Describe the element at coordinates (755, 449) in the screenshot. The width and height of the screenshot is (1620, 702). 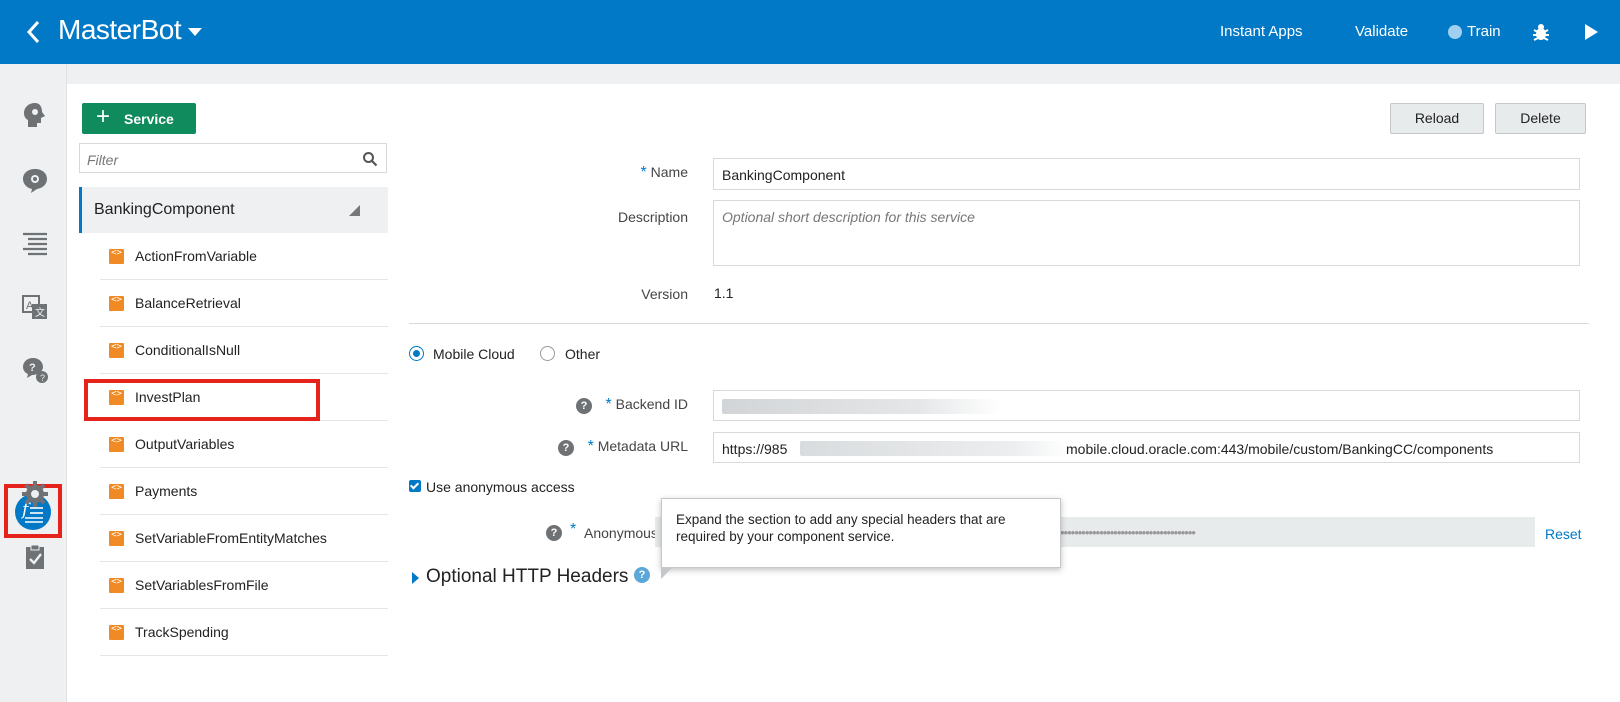
I see `metadata-url-prefix: https://985` at that location.